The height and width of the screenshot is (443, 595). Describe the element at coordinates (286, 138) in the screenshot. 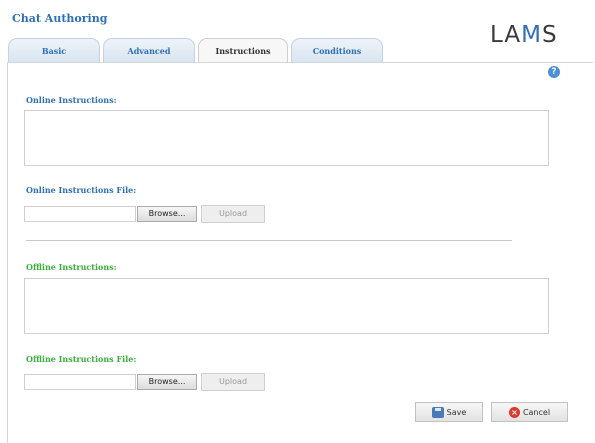

I see `online-instructions-textarea` at that location.